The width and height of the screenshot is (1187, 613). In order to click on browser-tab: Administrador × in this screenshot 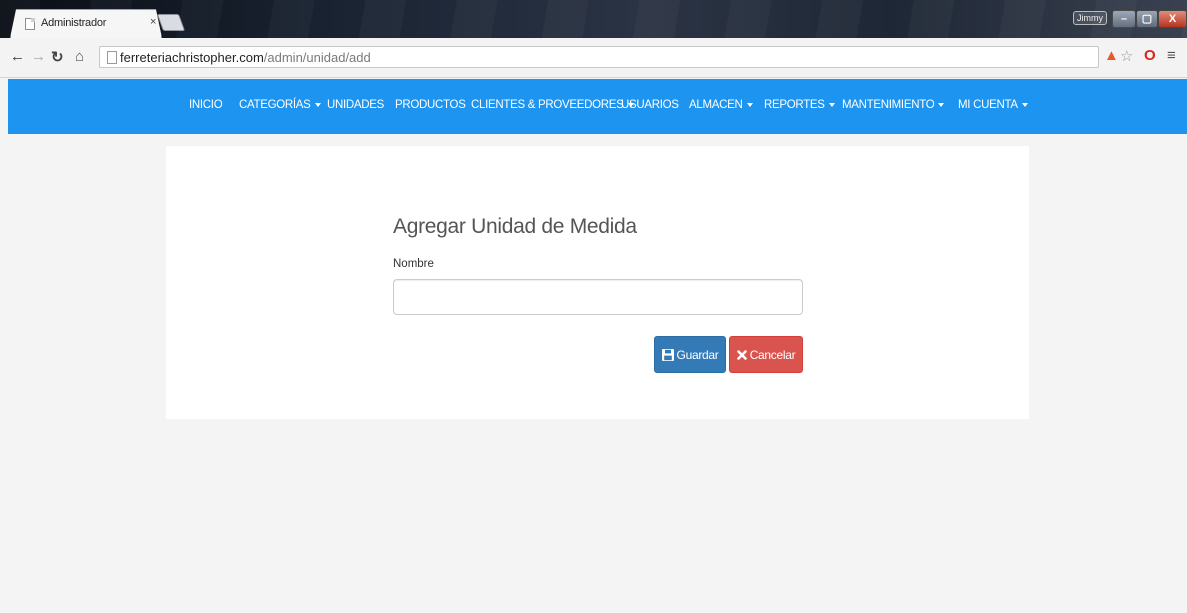, I will do `click(86, 23)`.